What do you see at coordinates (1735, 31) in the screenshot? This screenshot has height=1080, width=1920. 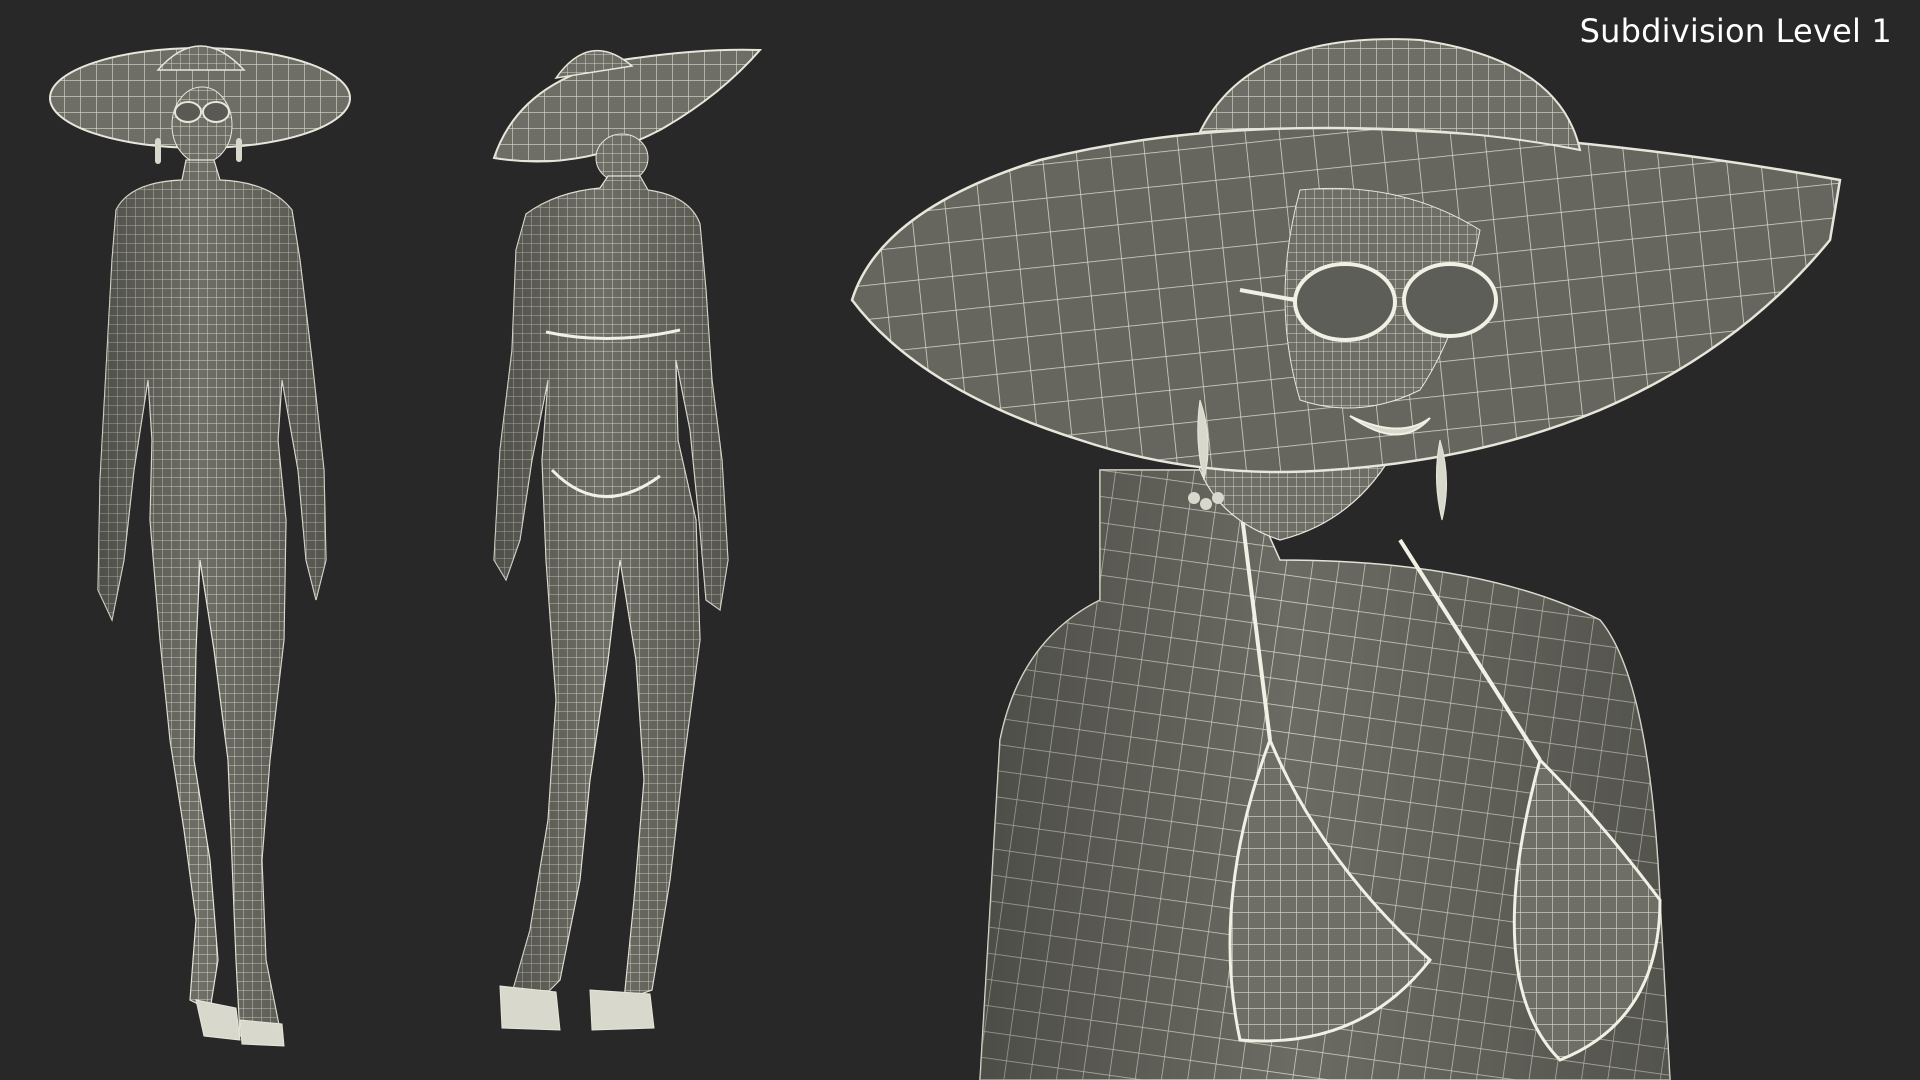 I see `subdivision-level-caption: Subdivision Level 1` at bounding box center [1735, 31].